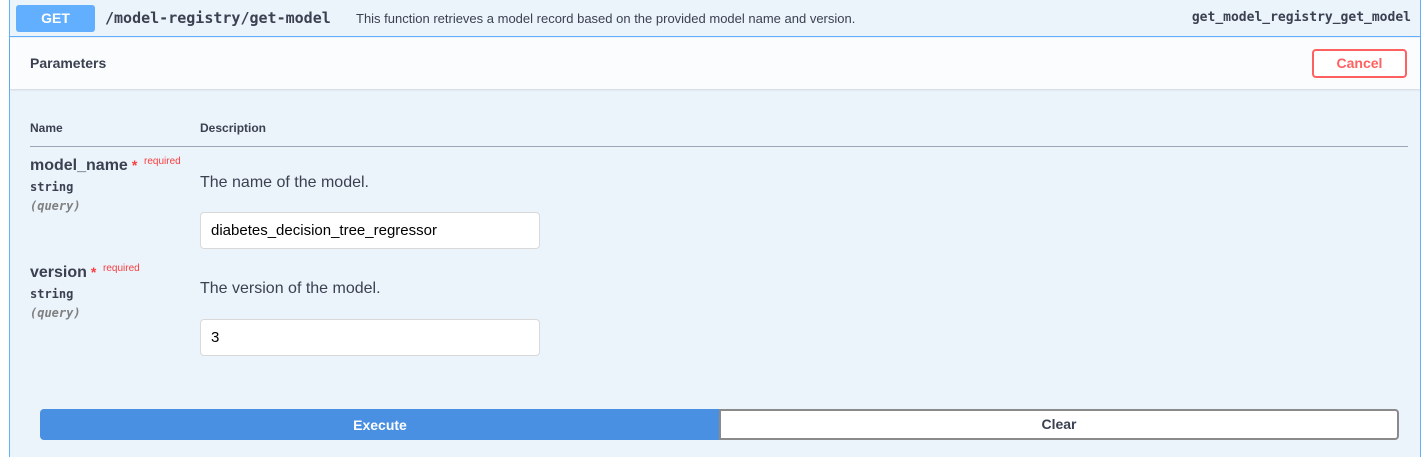 This screenshot has width=1422, height=457. I want to click on clear-button: Clear, so click(1059, 424).